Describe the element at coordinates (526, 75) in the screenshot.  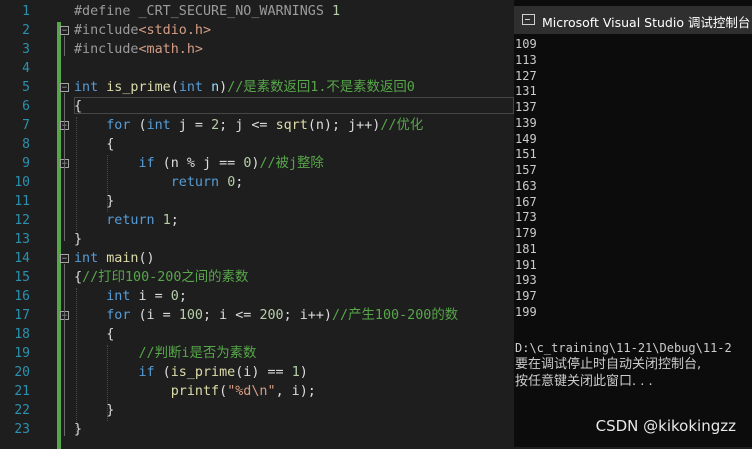
I see `console-output-line: 127` at that location.